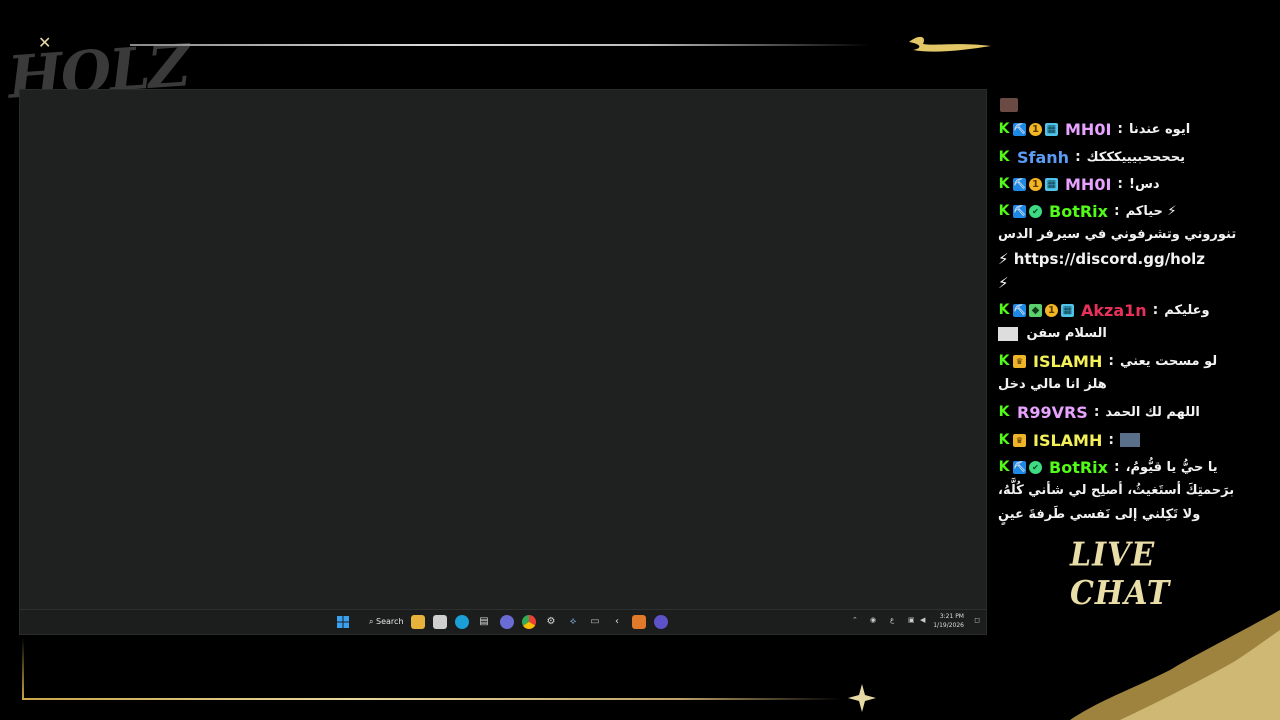 The width and height of the screenshot is (1280, 720). I want to click on file-explorer-icon, so click(418, 622).